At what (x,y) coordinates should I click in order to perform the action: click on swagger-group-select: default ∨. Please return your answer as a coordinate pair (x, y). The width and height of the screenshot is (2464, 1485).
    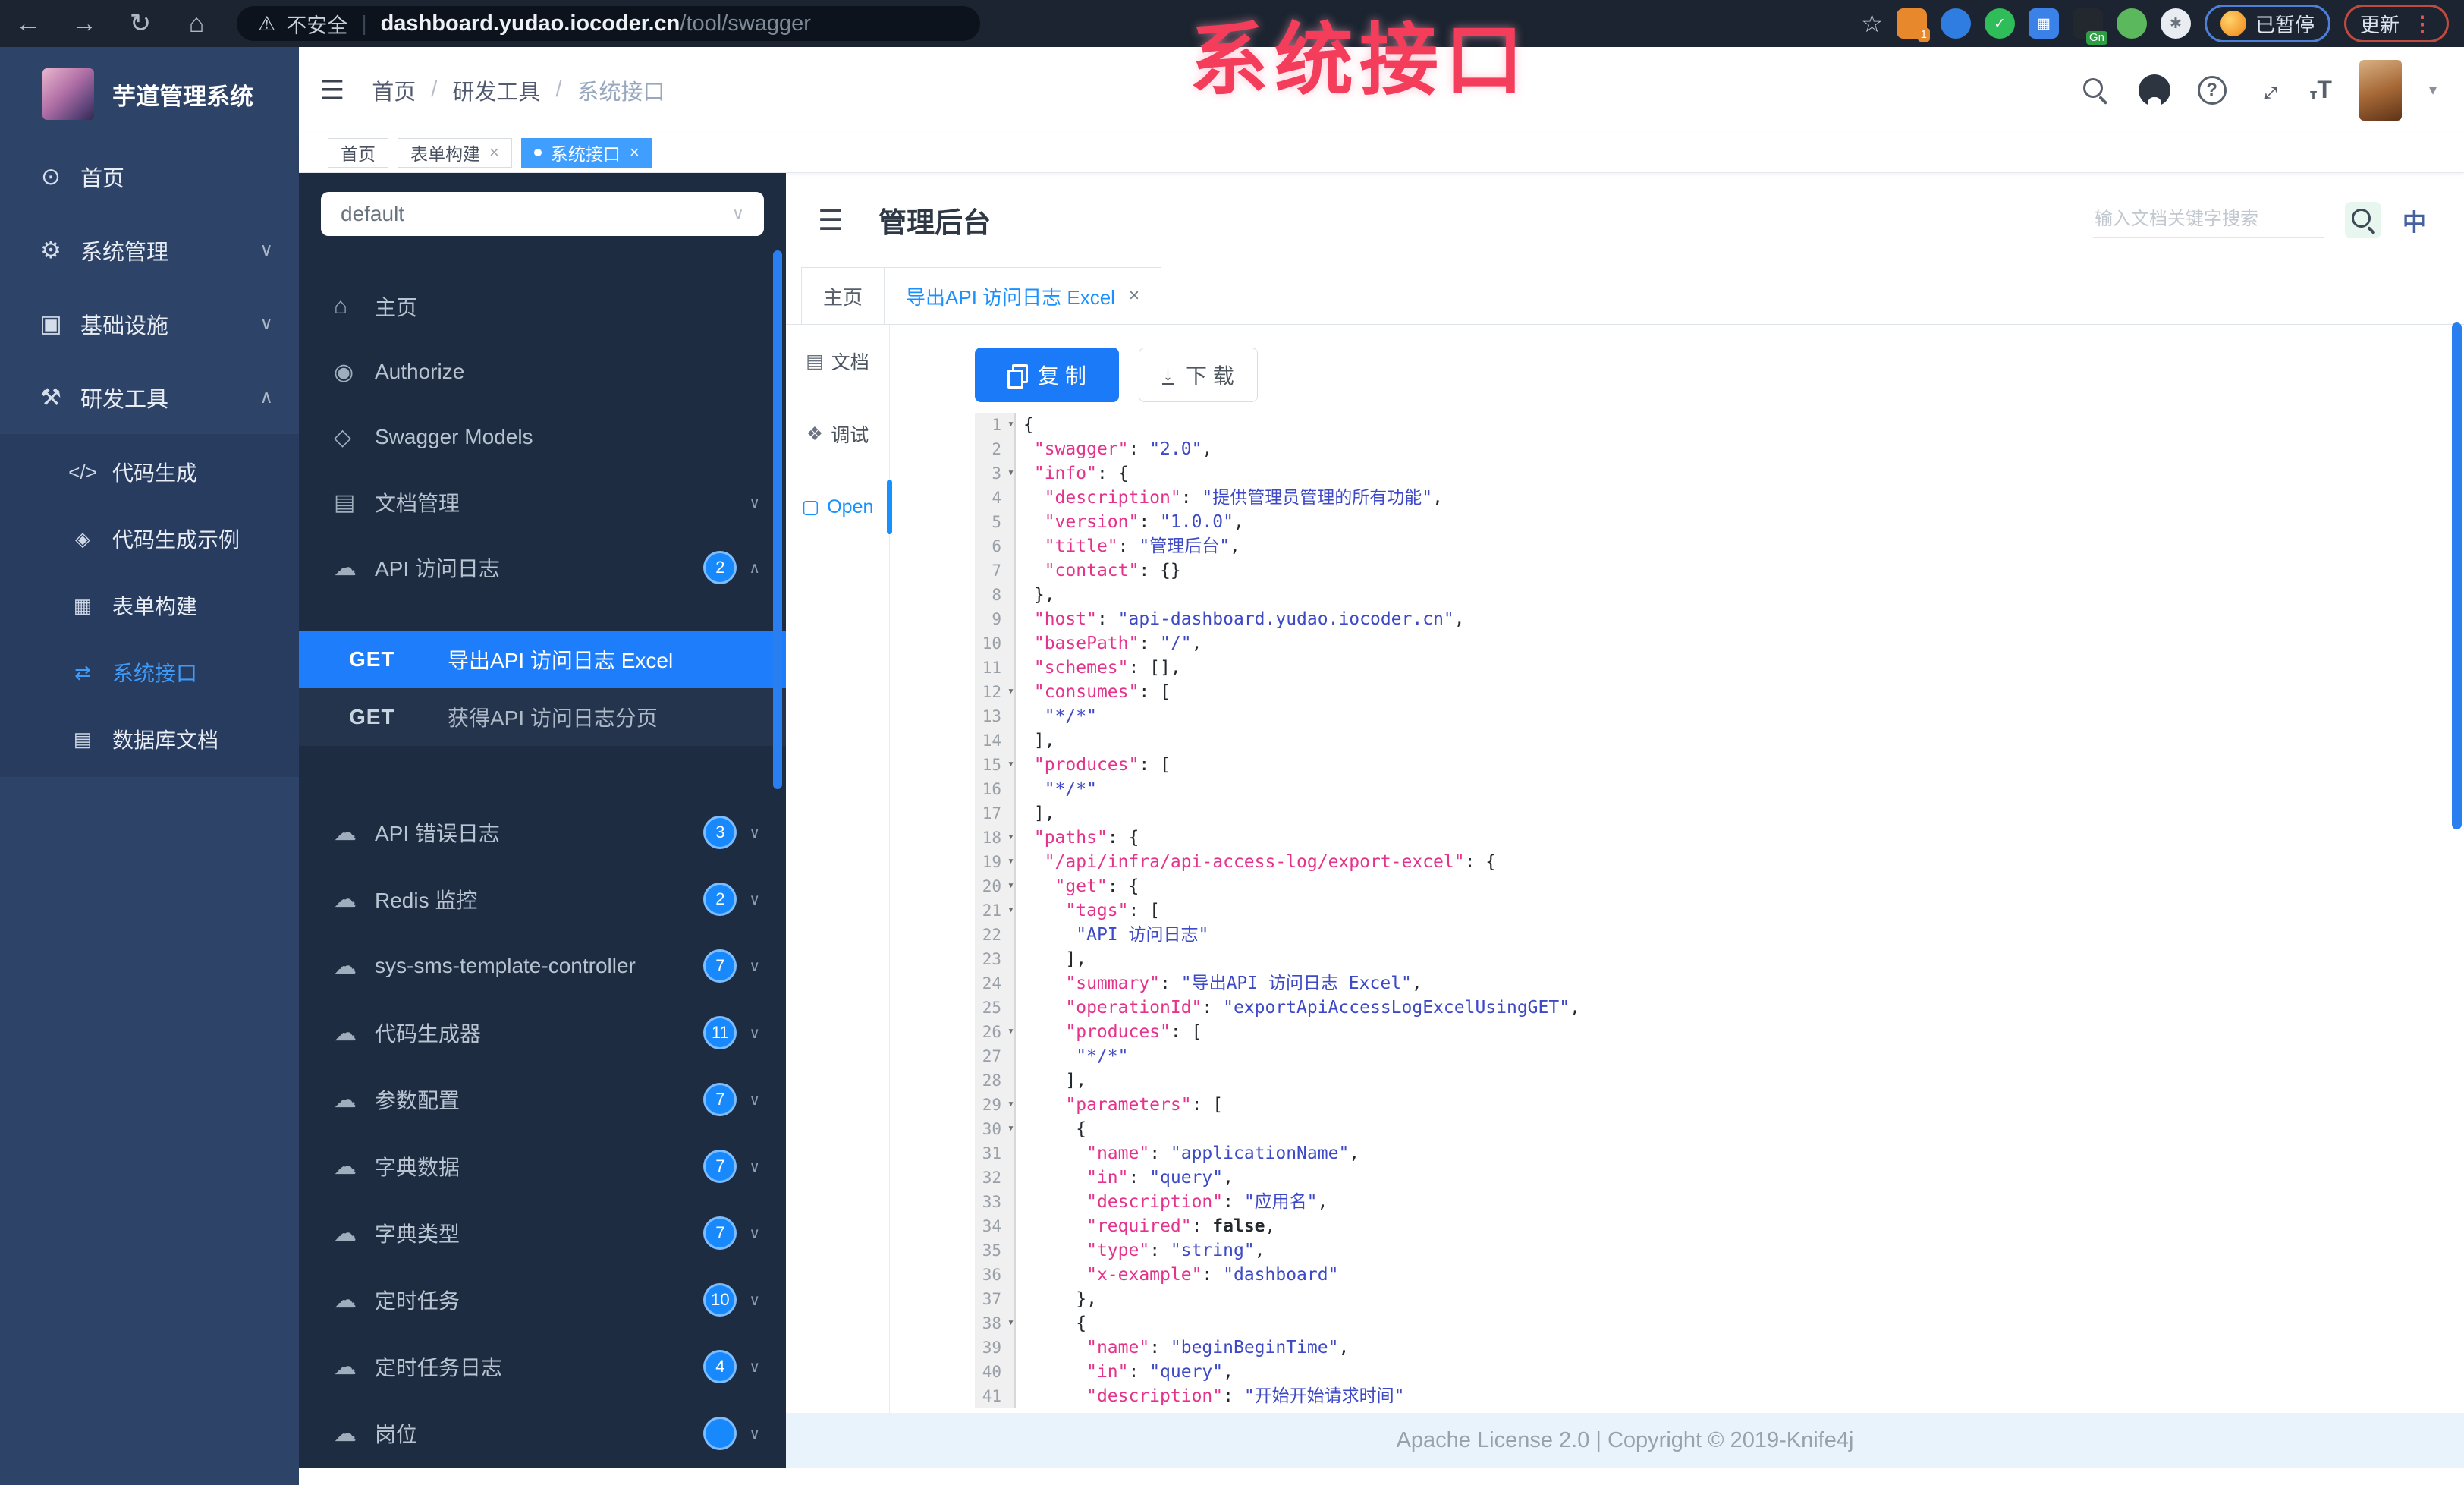
    Looking at the image, I should click on (542, 214).